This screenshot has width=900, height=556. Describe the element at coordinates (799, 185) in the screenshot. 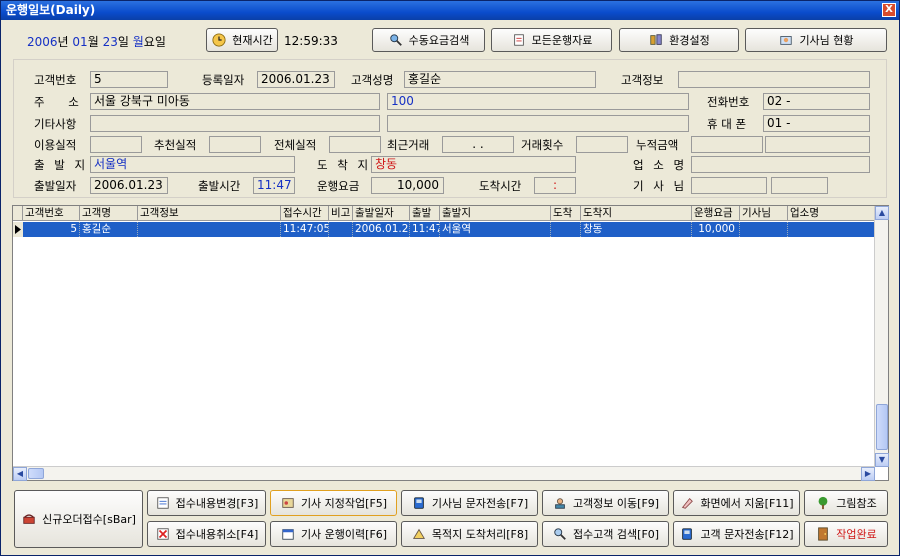

I see `driver-extra-field` at that location.